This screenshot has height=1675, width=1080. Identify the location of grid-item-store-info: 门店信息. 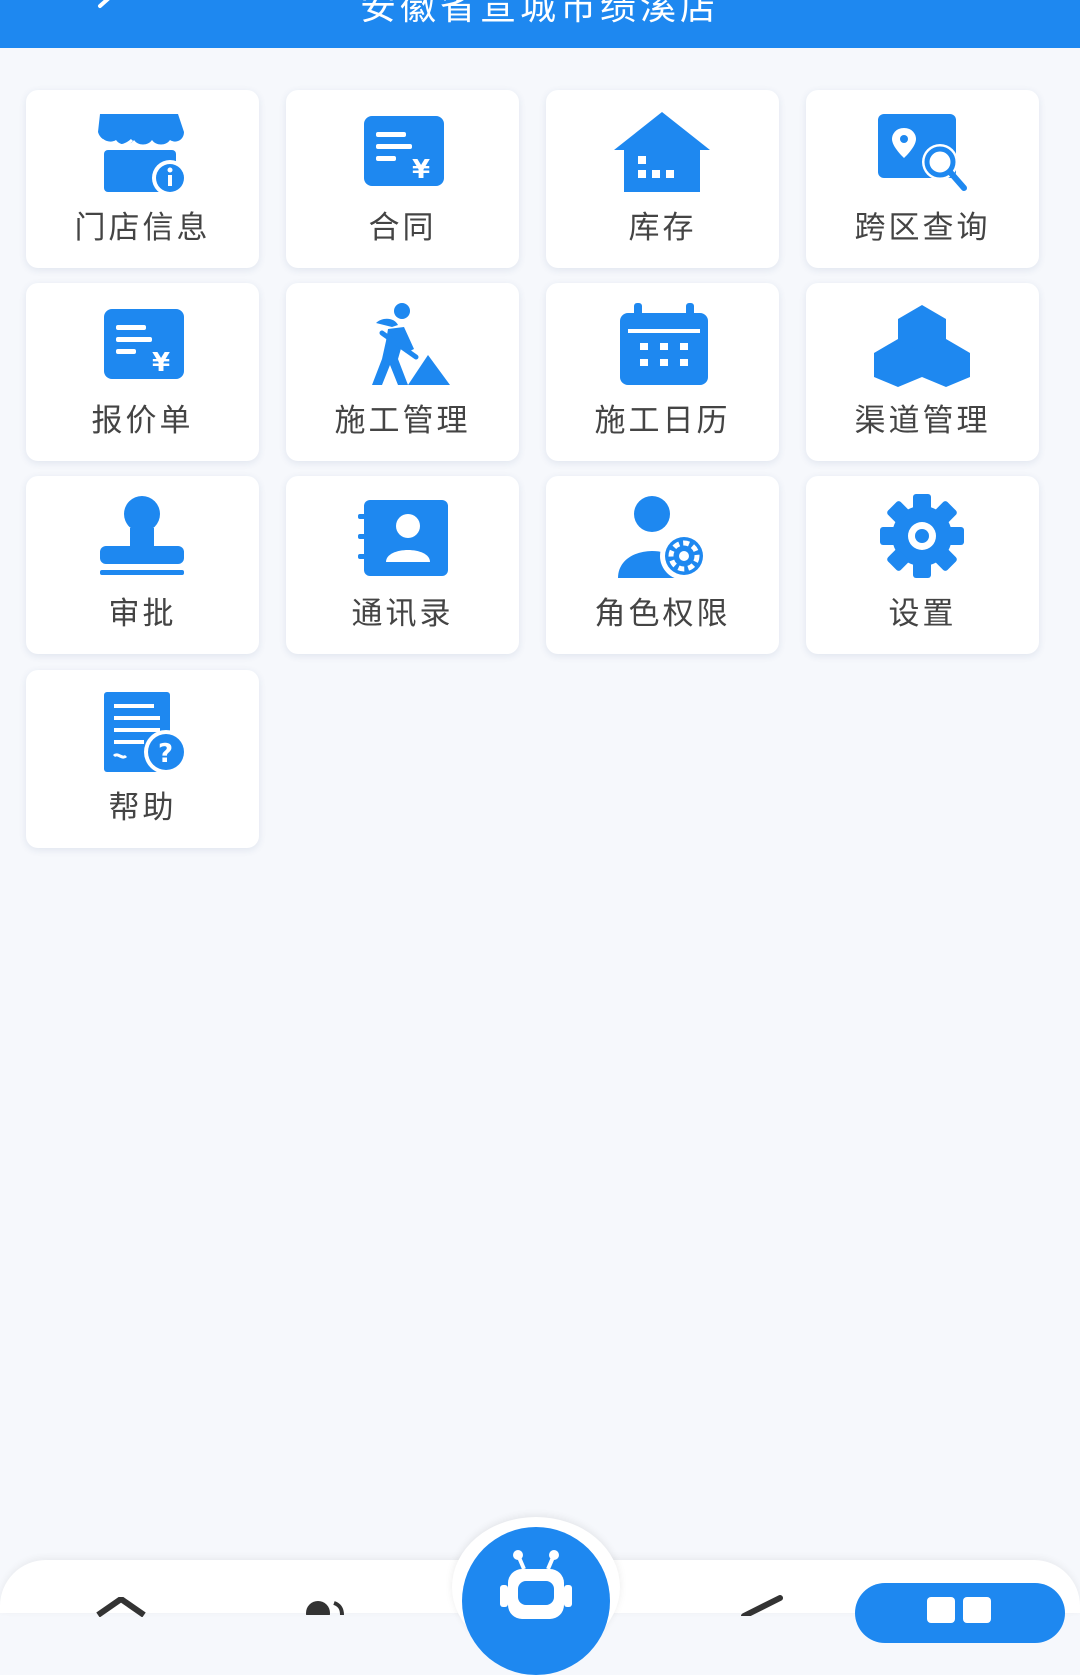
(142, 179).